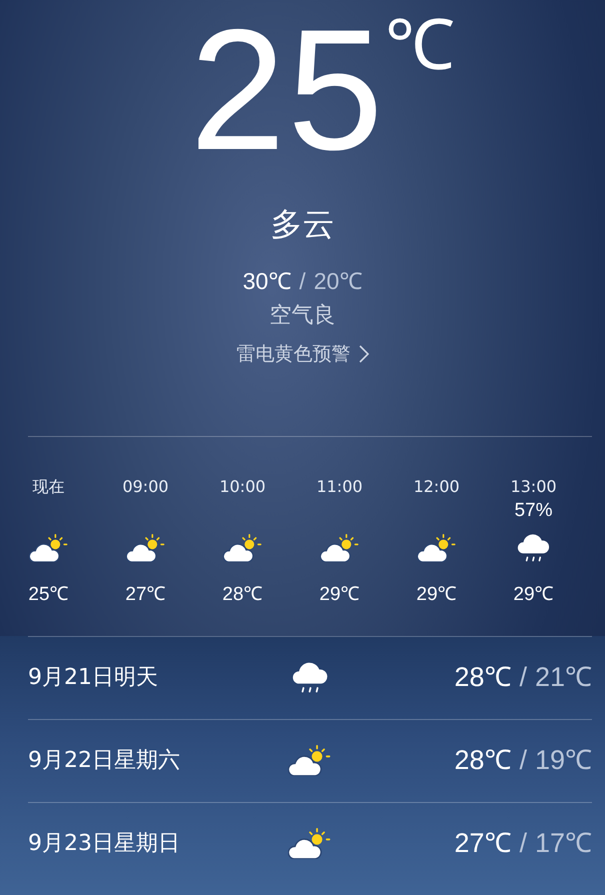 The image size is (605, 895). Describe the element at coordinates (242, 595) in the screenshot. I see `hour-temperature: 28℃` at that location.